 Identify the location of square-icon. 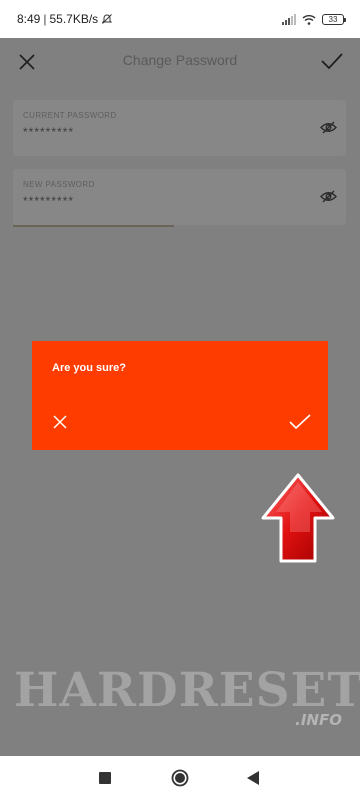
(105, 778).